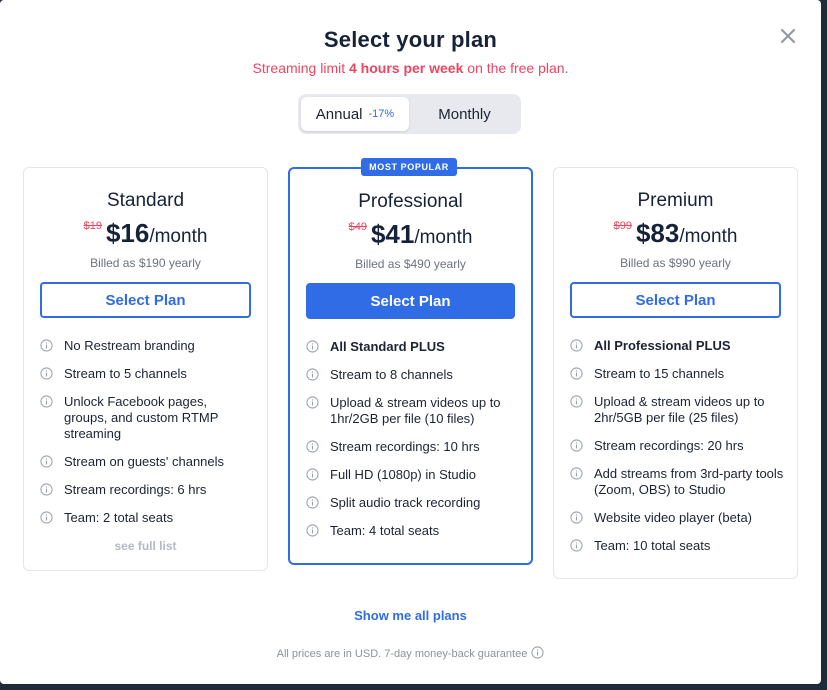  I want to click on close-icon, so click(788, 38).